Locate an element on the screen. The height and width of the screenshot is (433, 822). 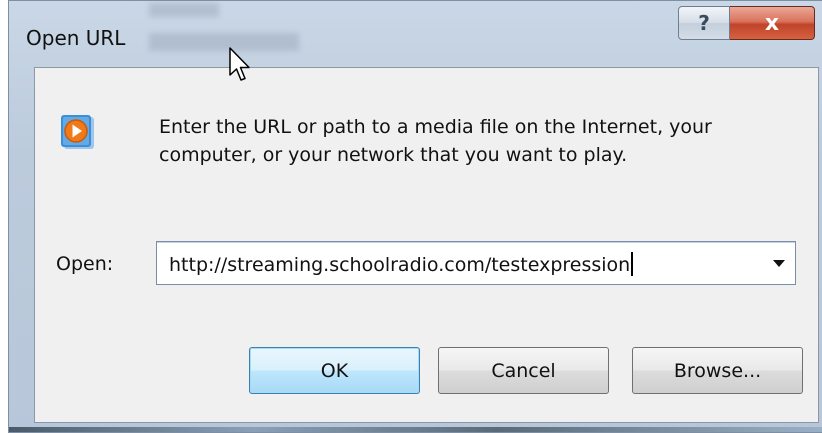
close-button: x is located at coordinates (772, 23).